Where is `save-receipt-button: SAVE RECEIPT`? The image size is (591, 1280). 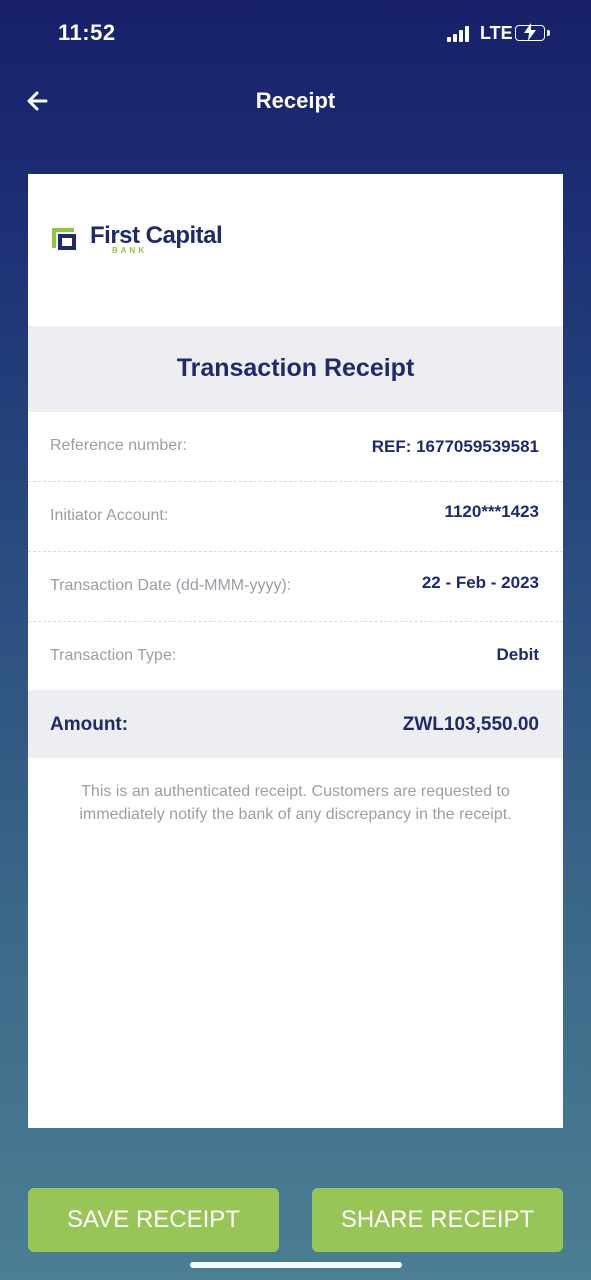 save-receipt-button: SAVE RECEIPT is located at coordinates (153, 1220).